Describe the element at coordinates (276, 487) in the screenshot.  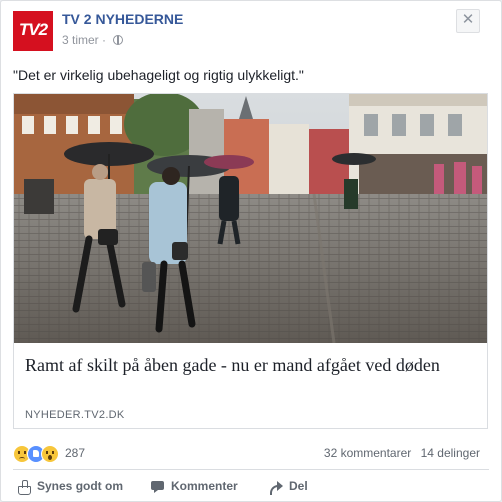
I see `share-arrow-icon` at that location.